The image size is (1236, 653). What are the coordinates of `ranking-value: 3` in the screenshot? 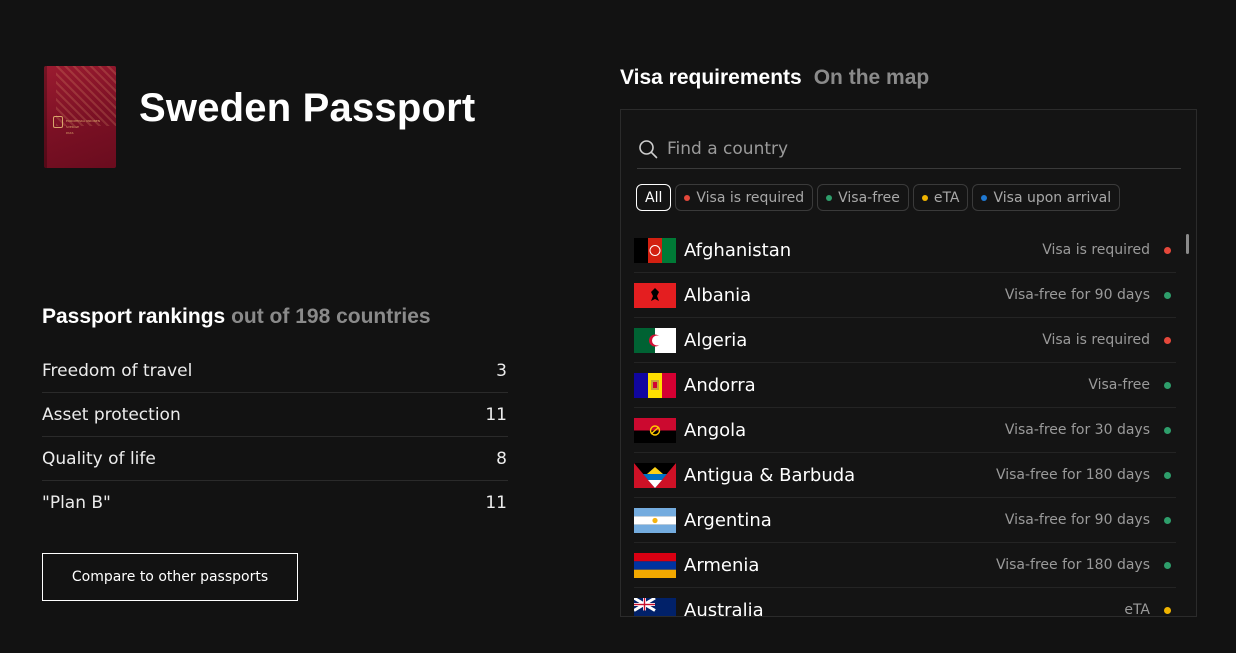 It's located at (501, 370).